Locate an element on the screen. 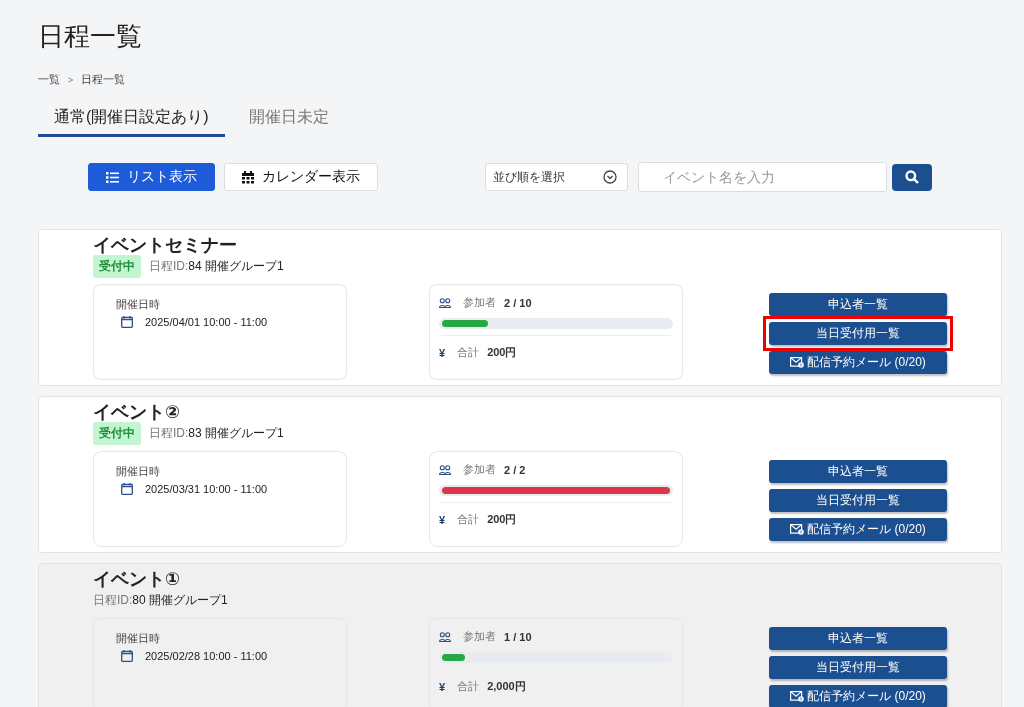  schedule-id: 日程ID:80 開催グループ1 is located at coordinates (160, 600).